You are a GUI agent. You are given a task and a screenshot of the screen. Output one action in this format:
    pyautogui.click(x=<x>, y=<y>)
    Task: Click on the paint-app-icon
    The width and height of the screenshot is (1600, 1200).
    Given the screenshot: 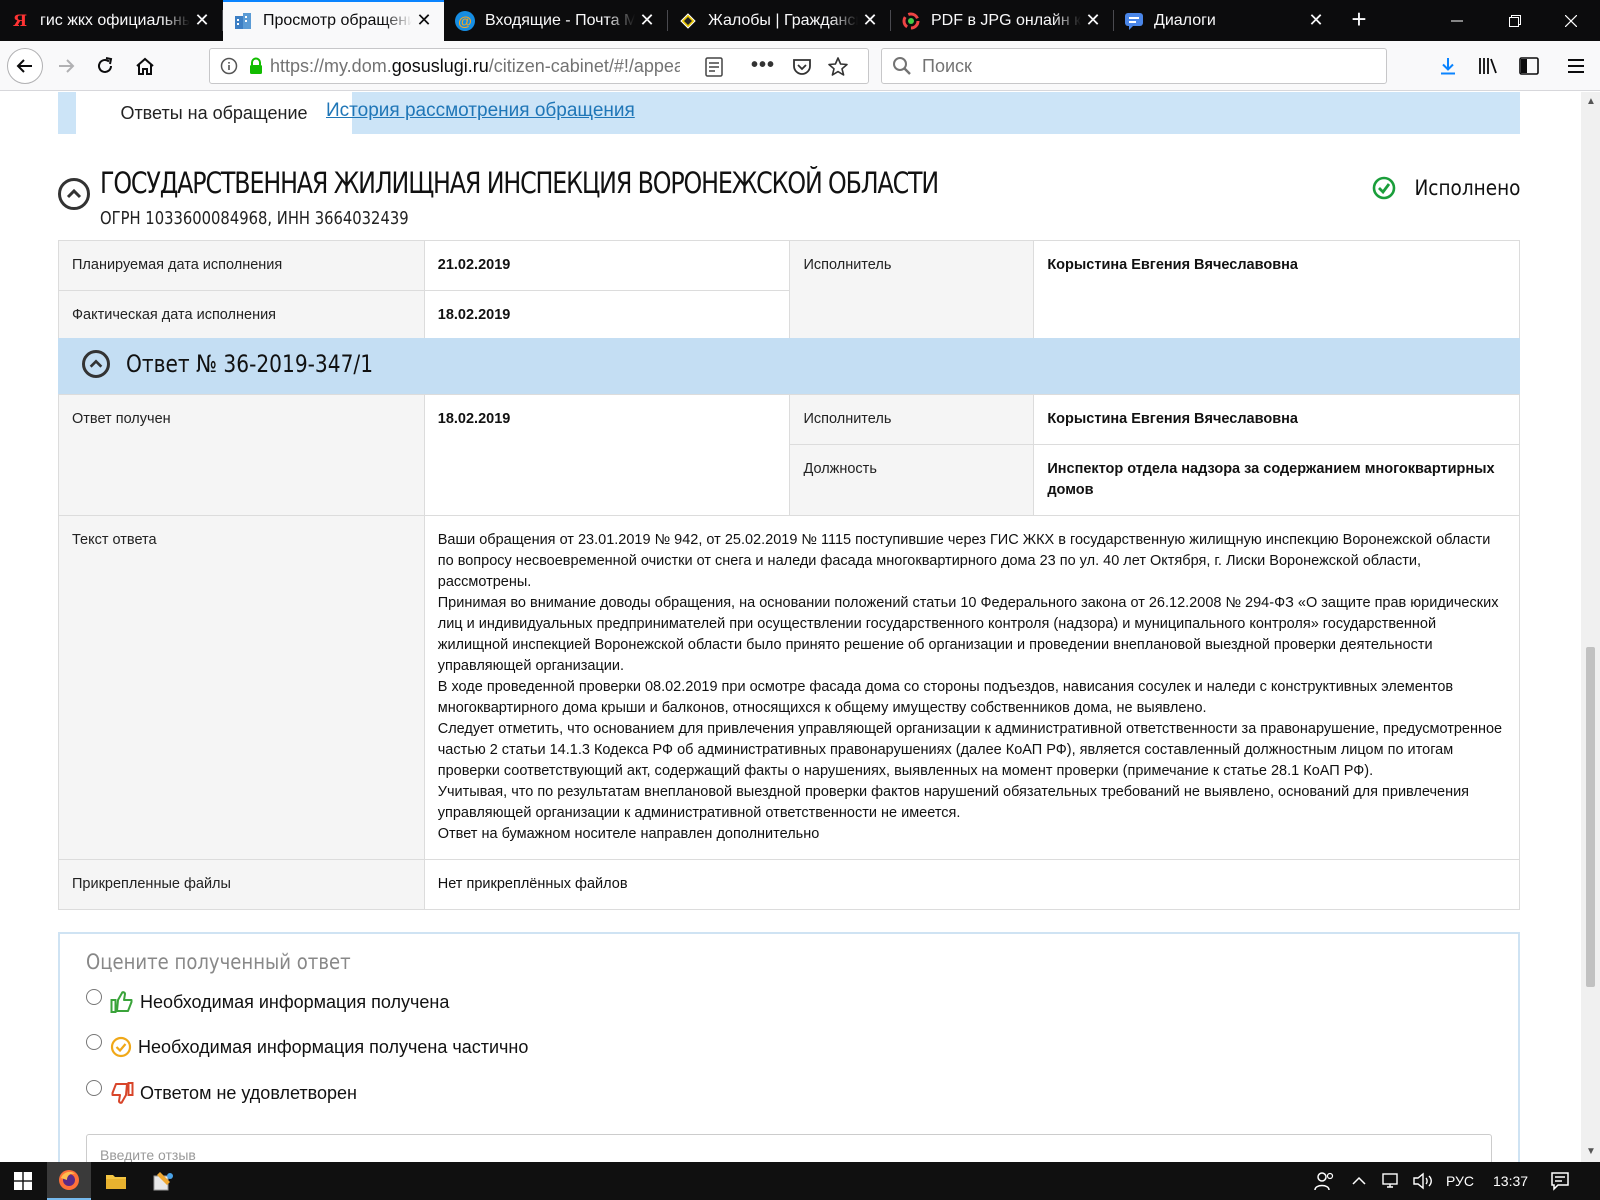 What is the action you would take?
    pyautogui.click(x=163, y=1181)
    